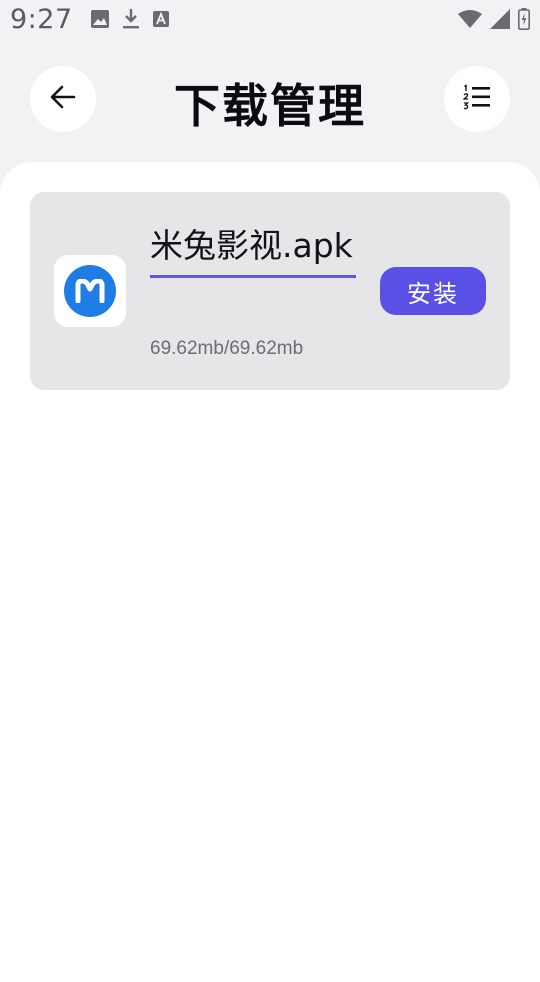  I want to click on page-header: 下载管理, so click(270, 99).